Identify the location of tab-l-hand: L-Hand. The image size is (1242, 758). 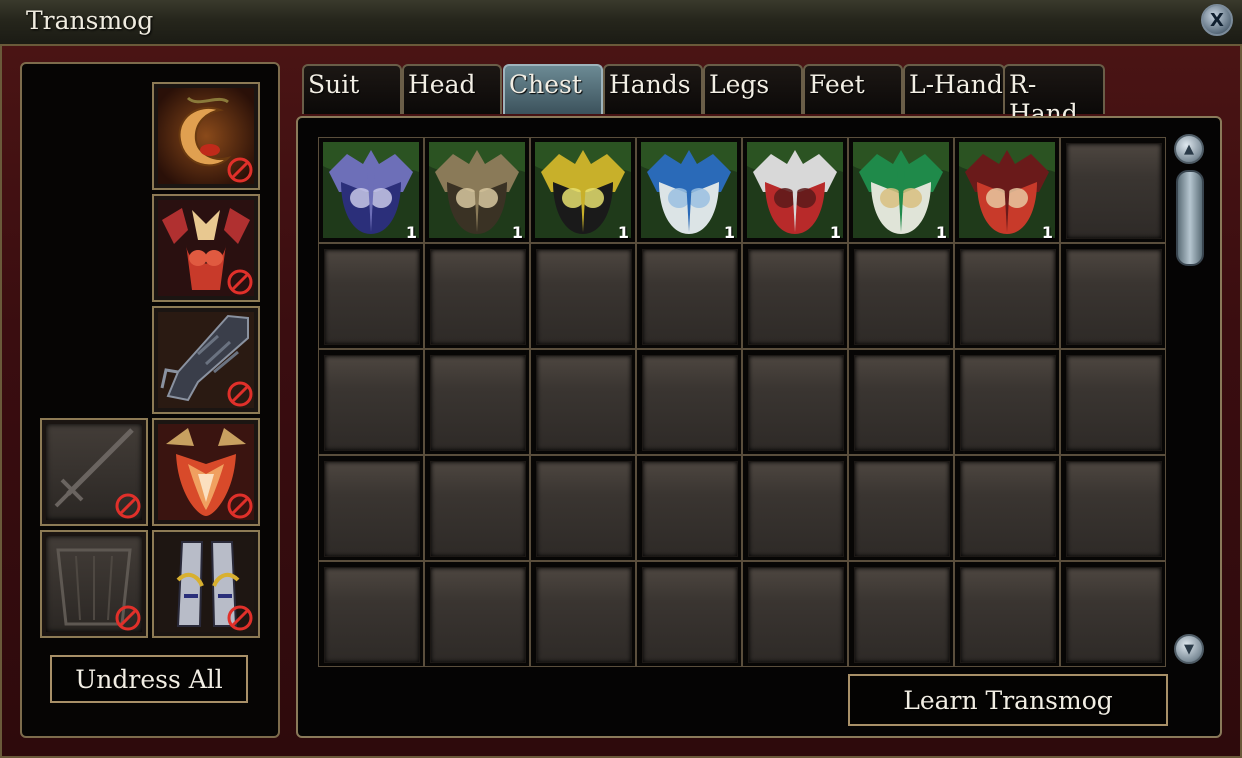
(954, 89).